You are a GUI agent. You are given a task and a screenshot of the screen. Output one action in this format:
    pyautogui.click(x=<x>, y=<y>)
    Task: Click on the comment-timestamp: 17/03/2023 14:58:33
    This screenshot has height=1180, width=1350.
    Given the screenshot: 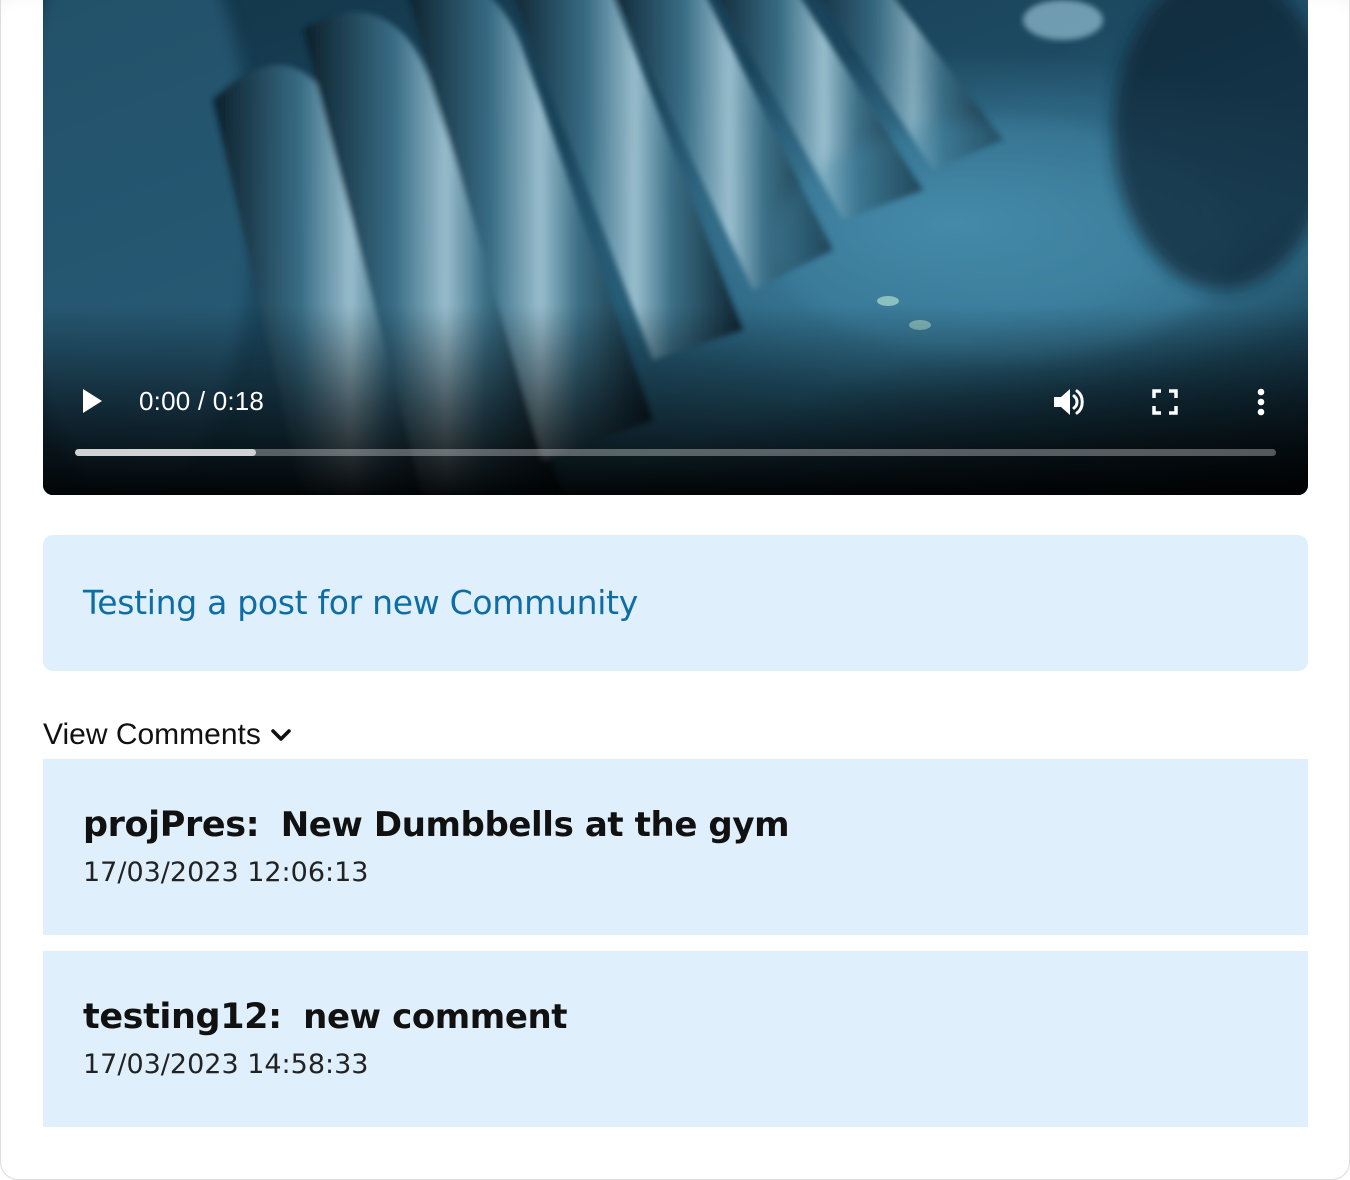 What is the action you would take?
    pyautogui.click(x=226, y=1064)
    